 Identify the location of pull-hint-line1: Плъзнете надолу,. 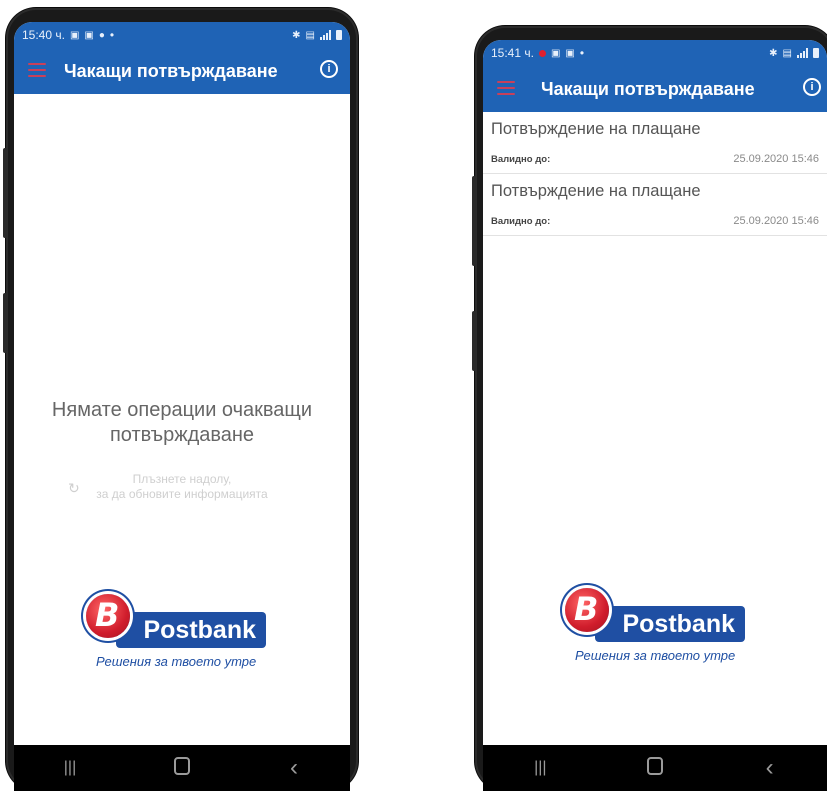
(182, 479).